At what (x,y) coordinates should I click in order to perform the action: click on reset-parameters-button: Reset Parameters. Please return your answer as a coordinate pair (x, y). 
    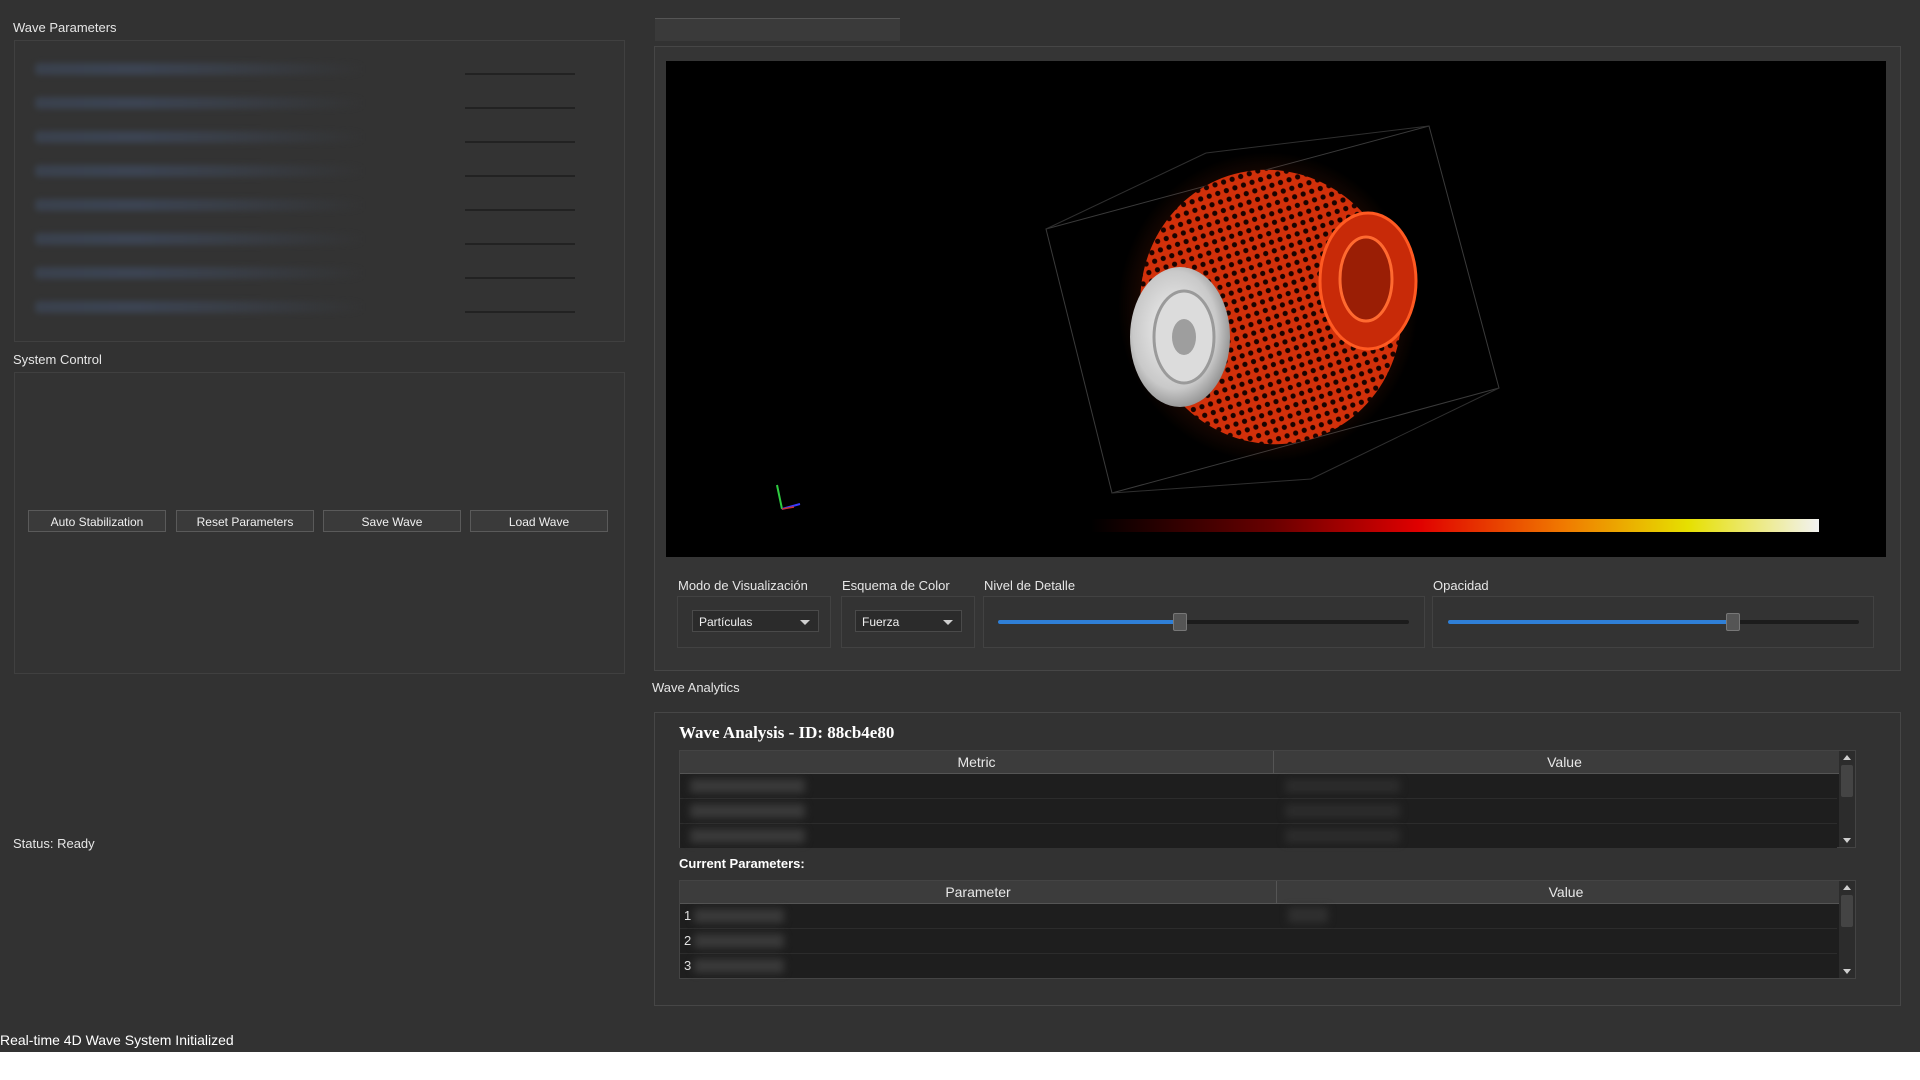
    Looking at the image, I should click on (245, 521).